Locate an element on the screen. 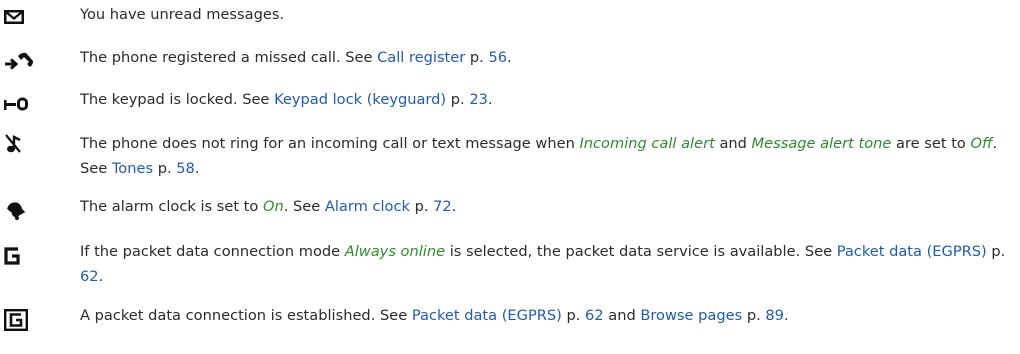 The width and height of the screenshot is (1020, 354). key-lock-icon is located at coordinates (19, 104).